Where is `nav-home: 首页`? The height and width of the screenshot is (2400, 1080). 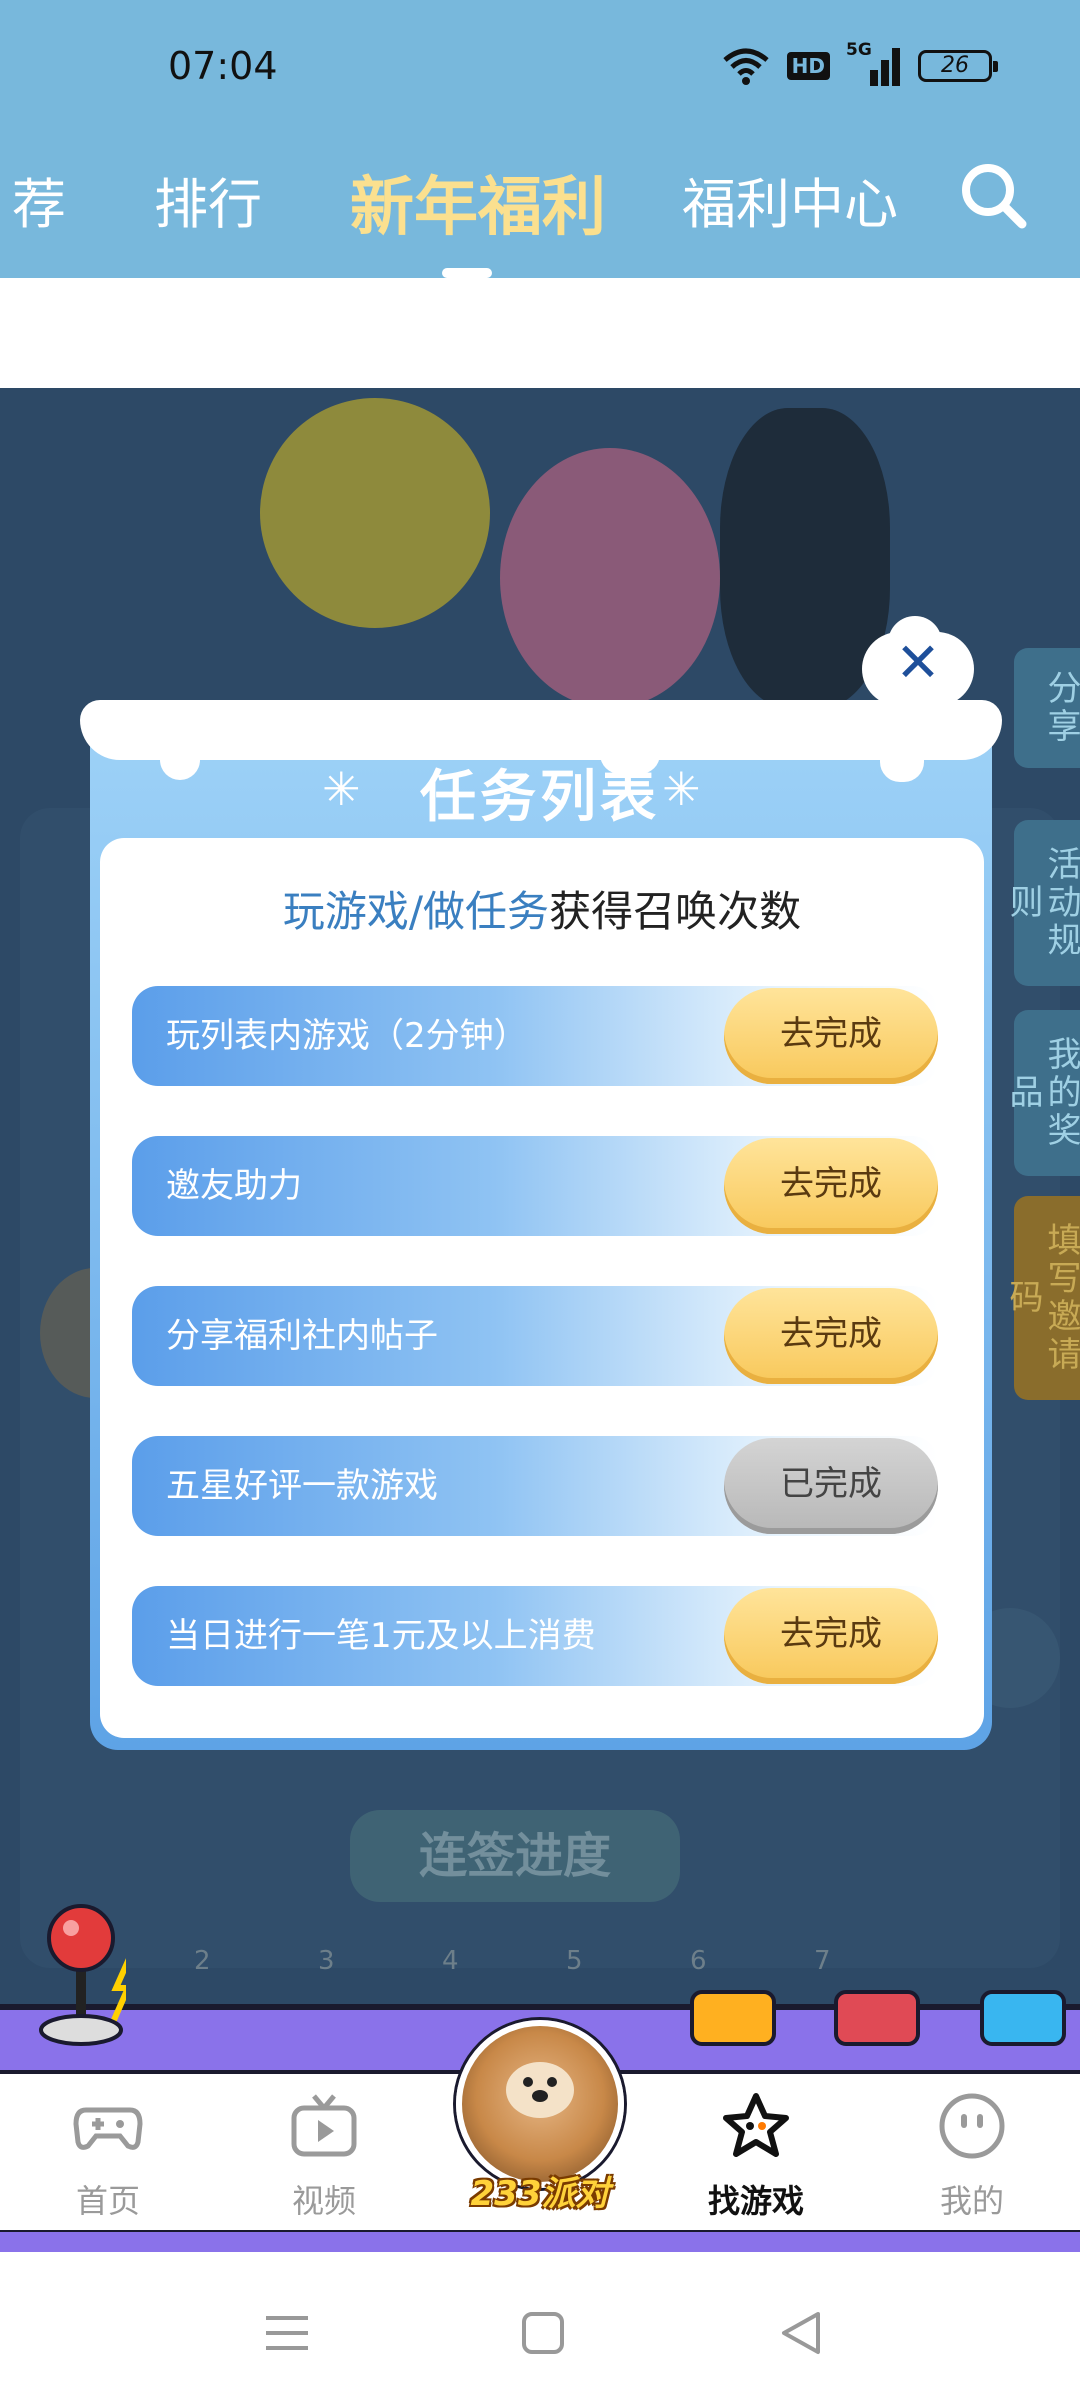
nav-home: 首页 is located at coordinates (108, 2156).